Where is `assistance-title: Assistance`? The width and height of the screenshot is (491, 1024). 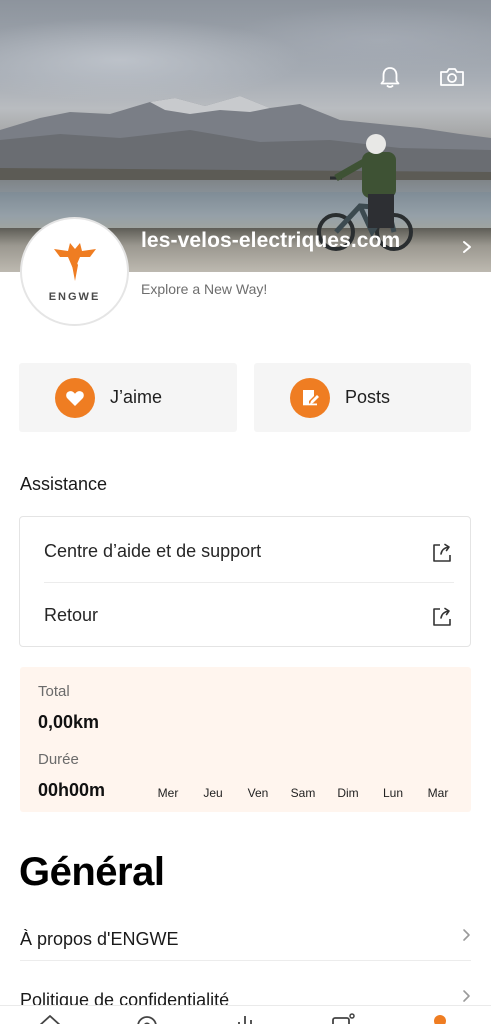
assistance-title: Assistance is located at coordinates (64, 484).